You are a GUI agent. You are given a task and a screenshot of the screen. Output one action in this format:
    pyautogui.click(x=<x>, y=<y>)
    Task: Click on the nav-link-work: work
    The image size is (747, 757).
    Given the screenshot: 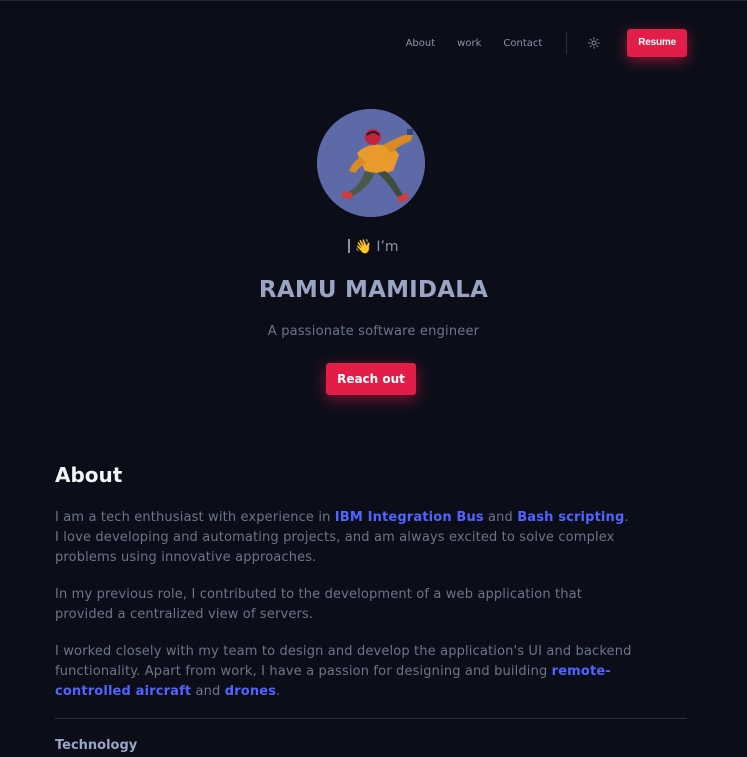 What is the action you would take?
    pyautogui.click(x=469, y=43)
    